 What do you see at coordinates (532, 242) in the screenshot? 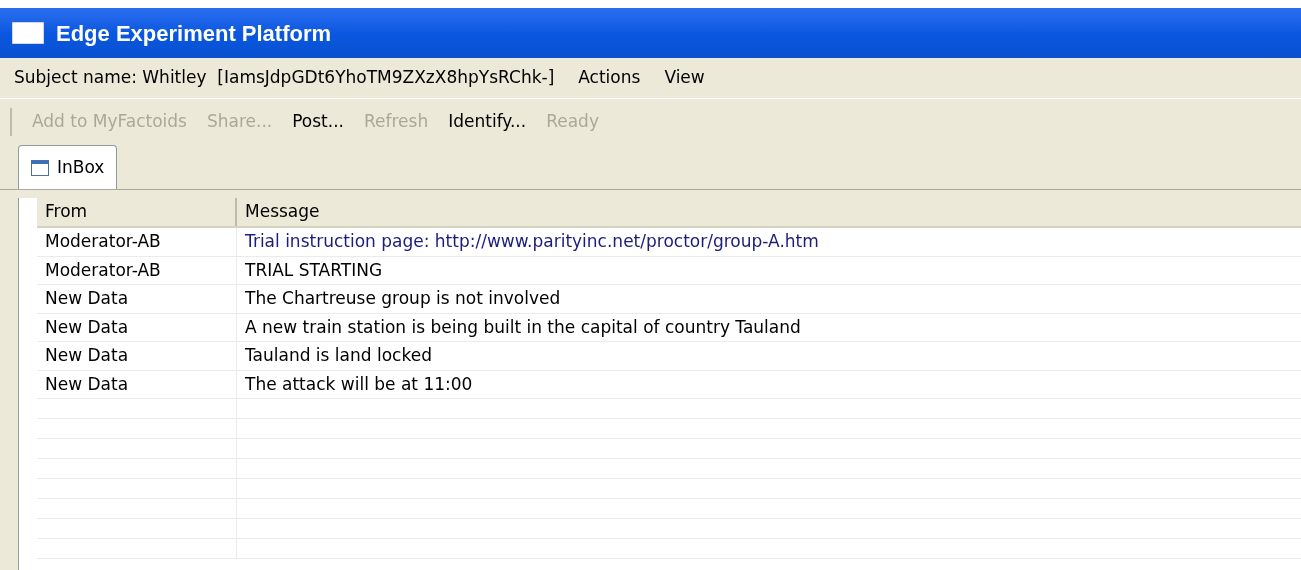
I see `link: Trial instruction page: http://www.parityinc.net/proctor/group-A.htm` at bounding box center [532, 242].